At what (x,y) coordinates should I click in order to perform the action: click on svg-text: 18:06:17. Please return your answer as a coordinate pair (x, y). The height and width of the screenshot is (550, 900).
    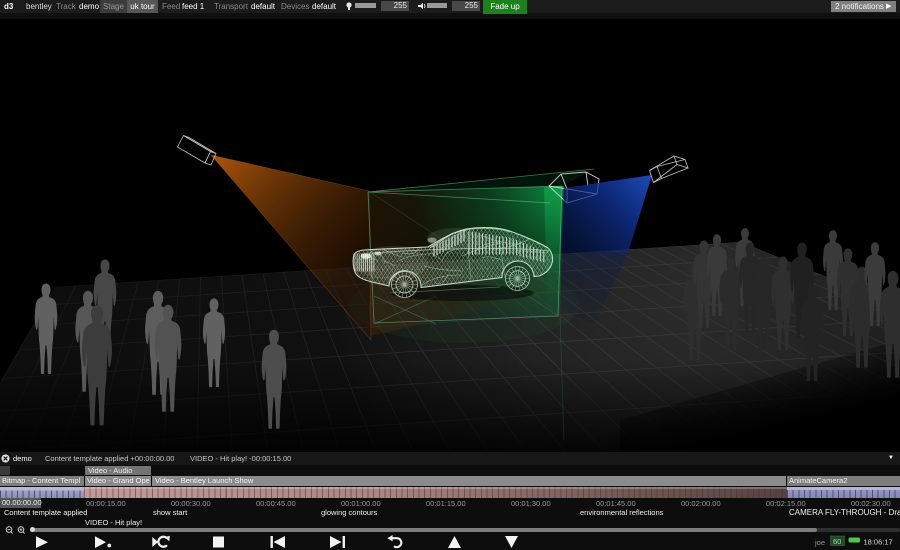
    Looking at the image, I should click on (878, 542).